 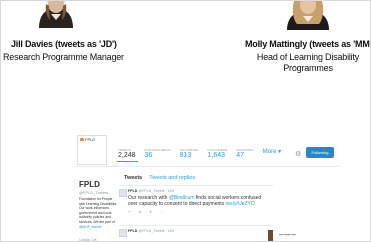 What do you see at coordinates (270, 236) in the screenshot?
I see `sidebar-thumbnail` at bounding box center [270, 236].